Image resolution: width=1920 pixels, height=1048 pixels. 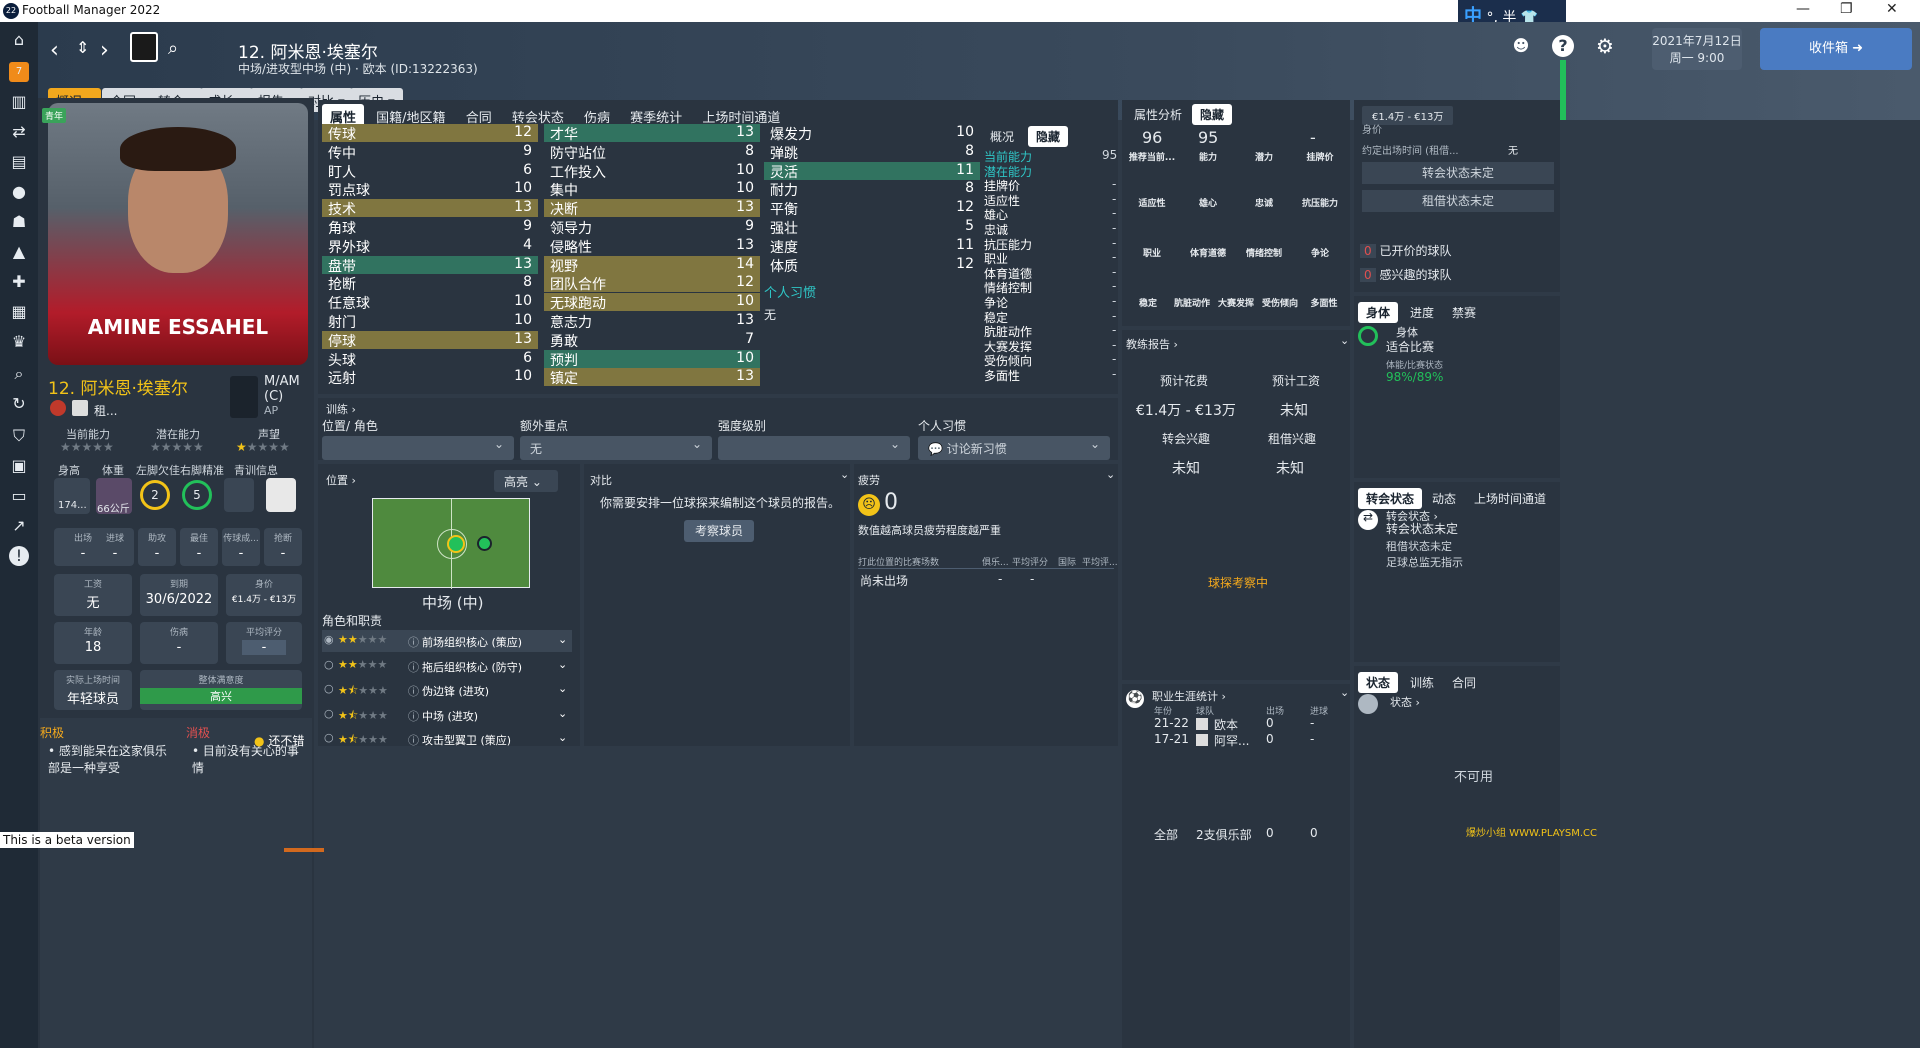 I want to click on habits-dropdown: 💬 讨论新习惯, so click(x=1014, y=448).